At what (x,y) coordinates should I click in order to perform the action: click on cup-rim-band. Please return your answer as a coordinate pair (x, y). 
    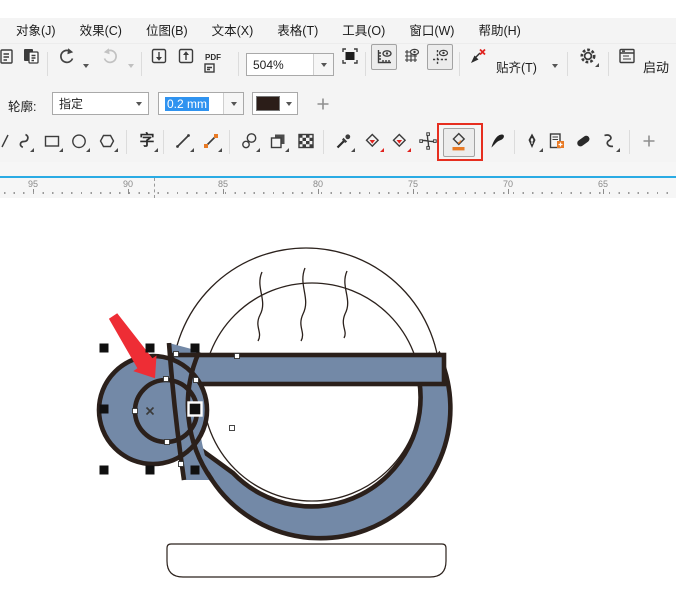
    Looking at the image, I should click on (308, 369).